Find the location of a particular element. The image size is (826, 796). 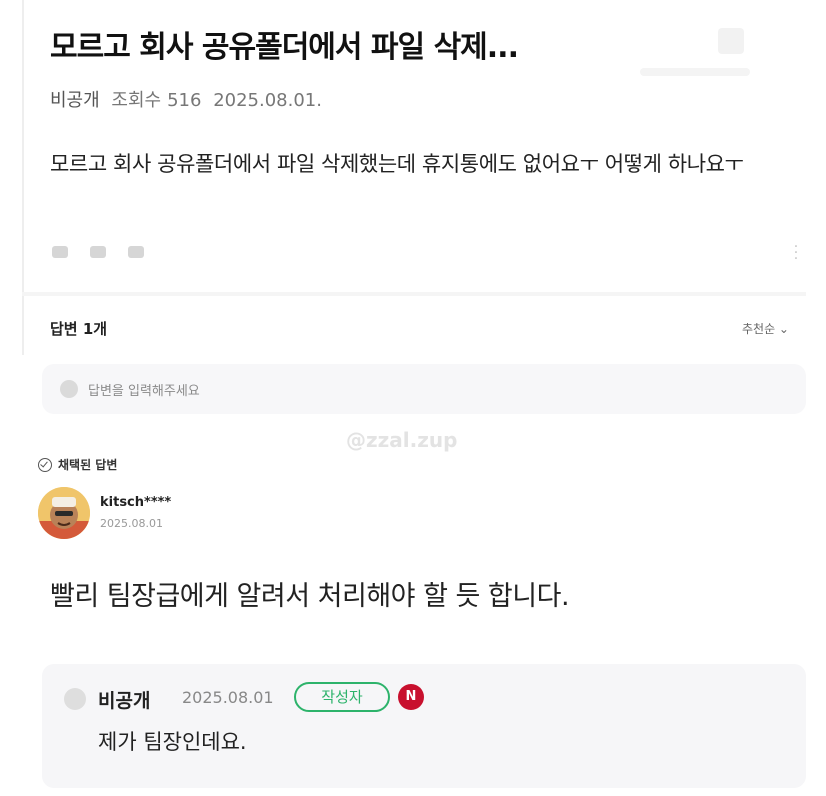

share-icon is located at coordinates (136, 252).